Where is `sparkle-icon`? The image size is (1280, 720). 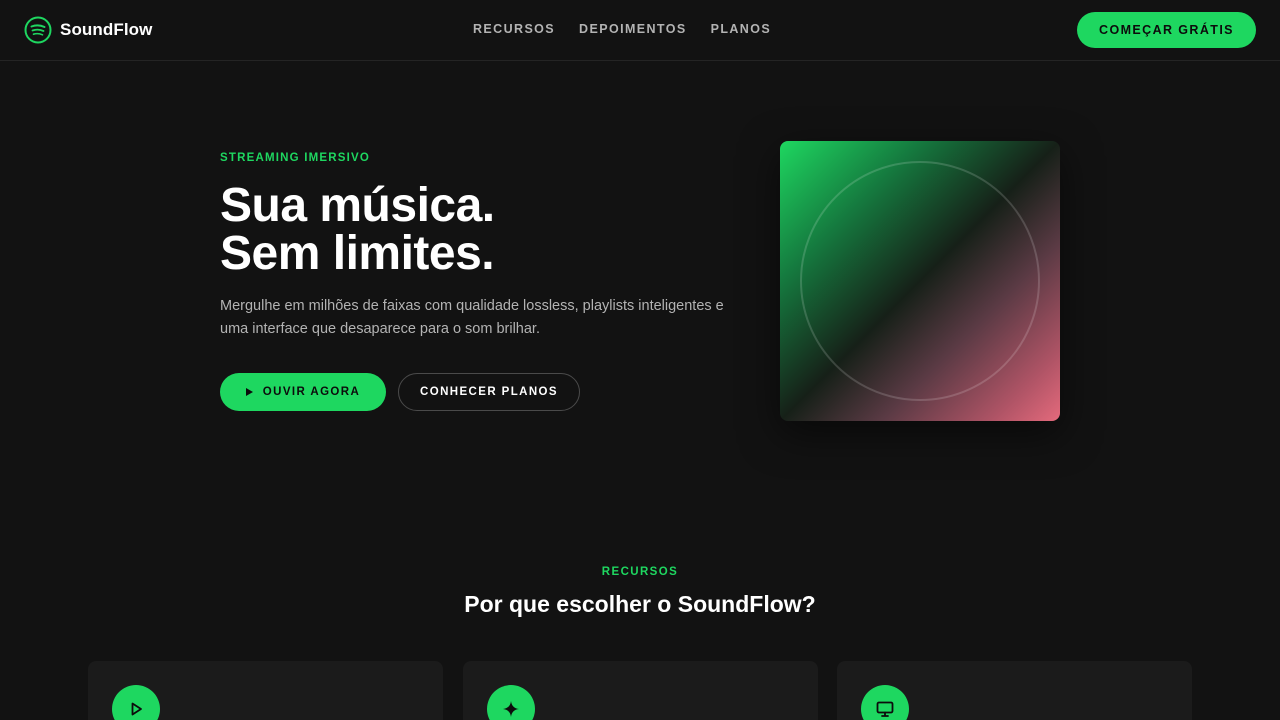 sparkle-icon is located at coordinates (511, 702).